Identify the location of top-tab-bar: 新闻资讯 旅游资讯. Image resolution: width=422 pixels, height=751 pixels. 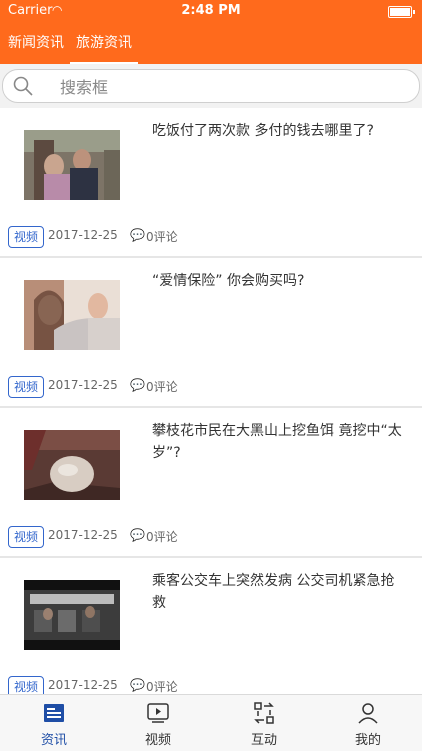
(211, 43).